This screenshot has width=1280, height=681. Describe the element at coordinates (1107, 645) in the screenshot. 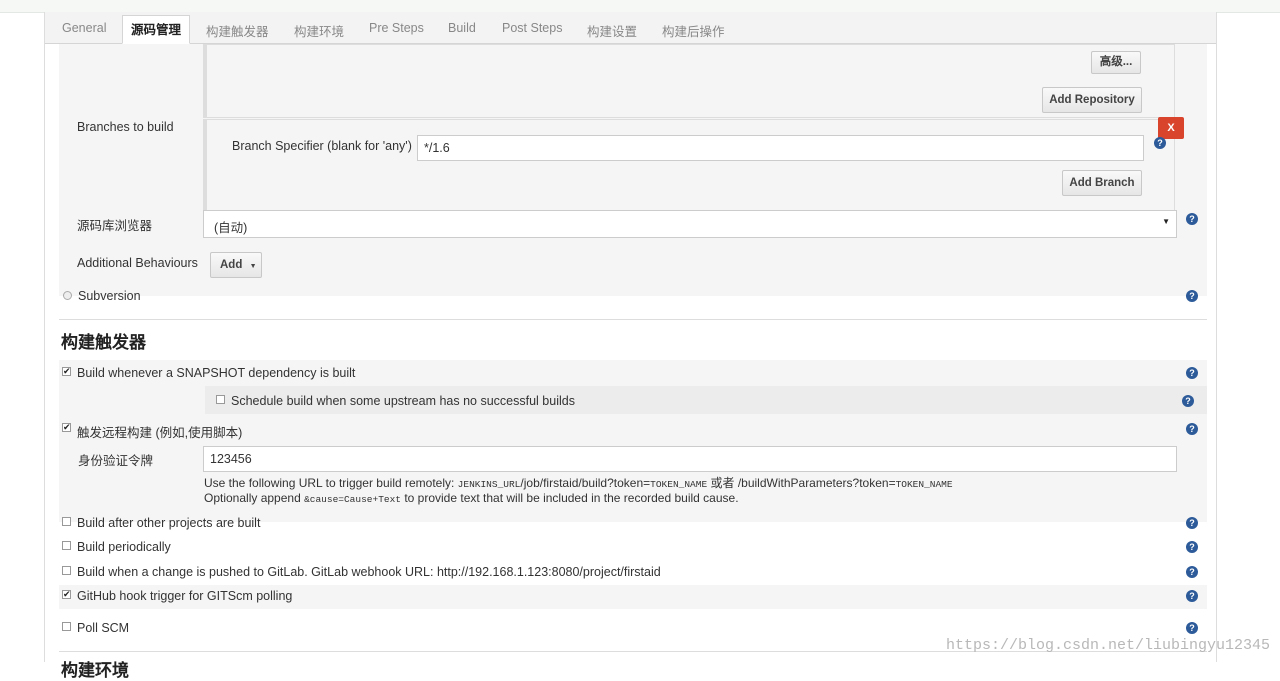

I see `watermark: https://blog.csdn.net/liubingyu12345` at that location.